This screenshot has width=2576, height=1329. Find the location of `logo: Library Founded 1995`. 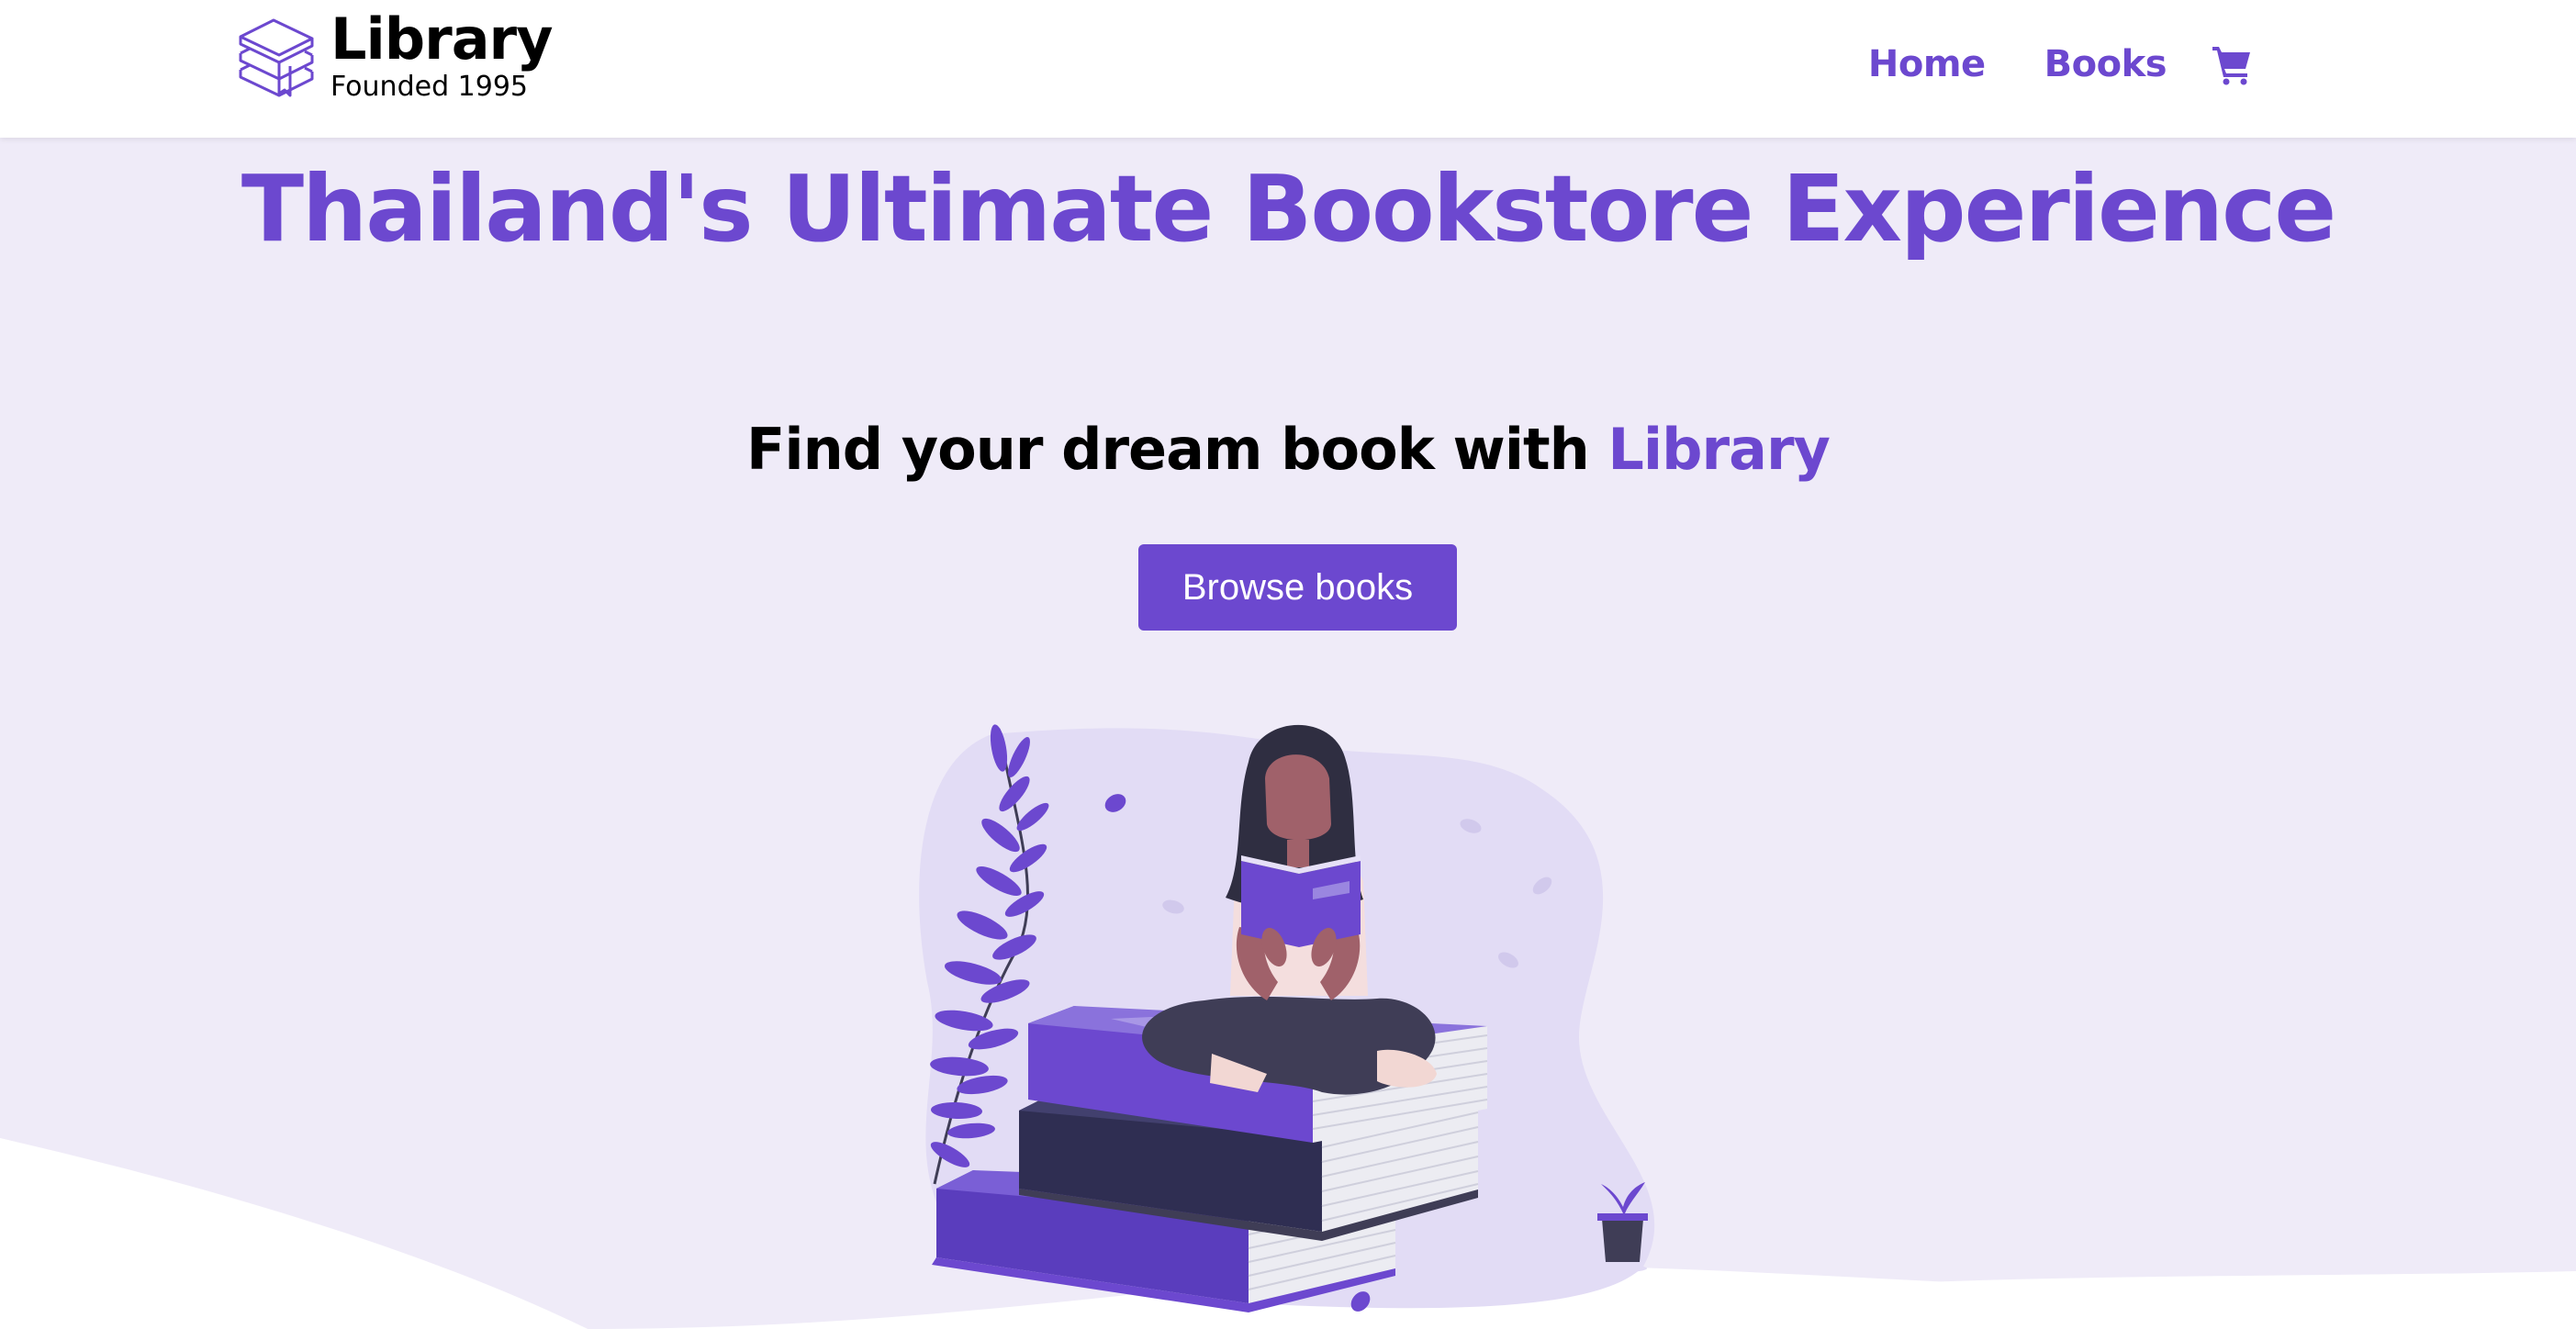

logo: Library Founded 1995 is located at coordinates (395, 54).